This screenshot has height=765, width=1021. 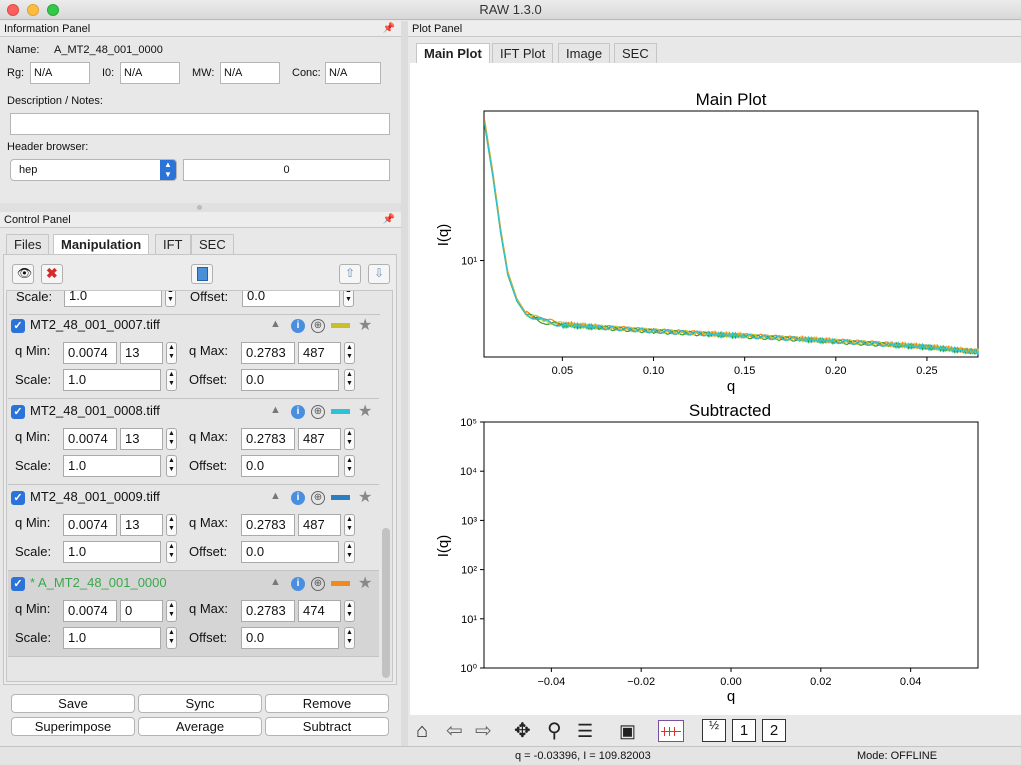 What do you see at coordinates (212, 244) in the screenshot?
I see `tab-sec: SEC` at bounding box center [212, 244].